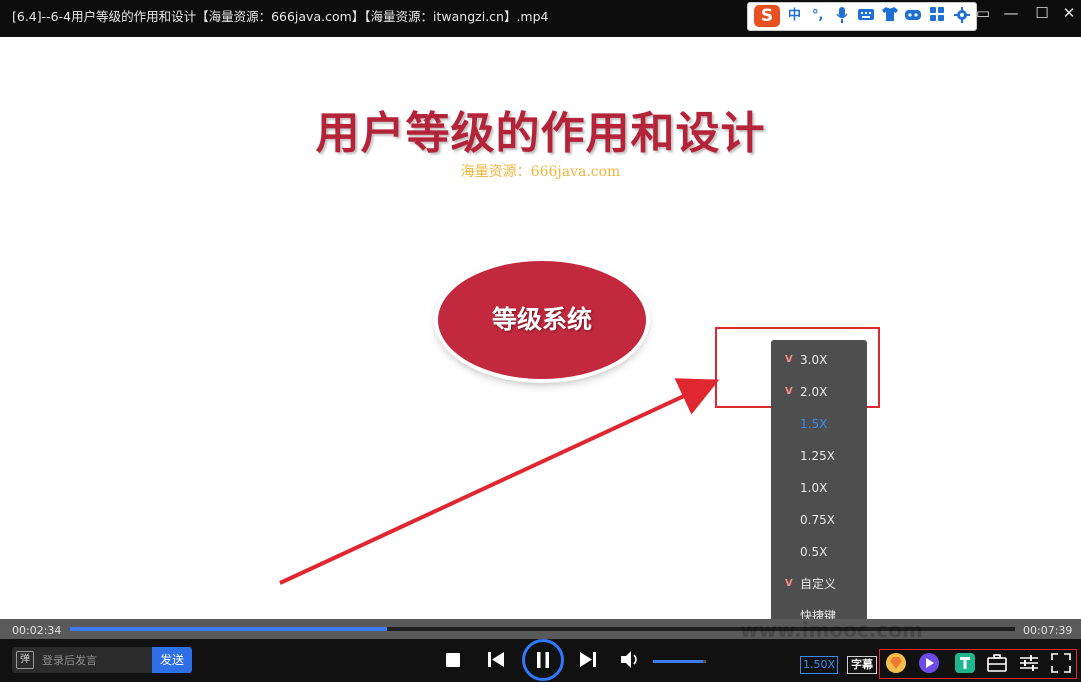 This screenshot has width=1081, height=682. Describe the element at coordinates (937, 16) in the screenshot. I see `apps-icon` at that location.